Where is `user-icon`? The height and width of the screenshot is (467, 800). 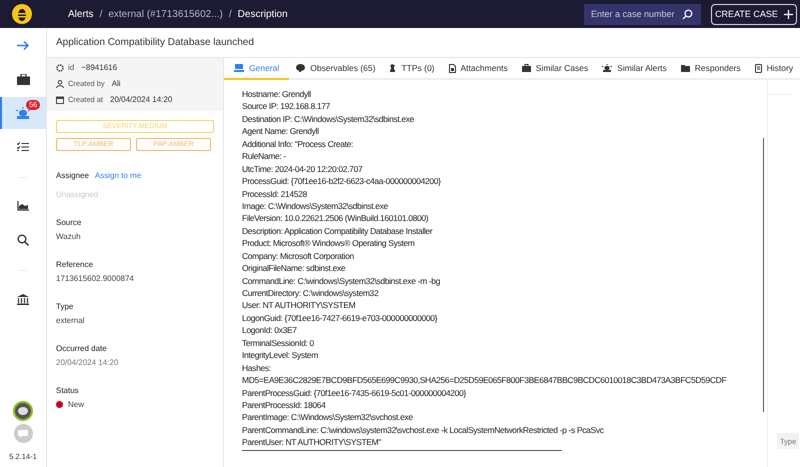 user-icon is located at coordinates (60, 84).